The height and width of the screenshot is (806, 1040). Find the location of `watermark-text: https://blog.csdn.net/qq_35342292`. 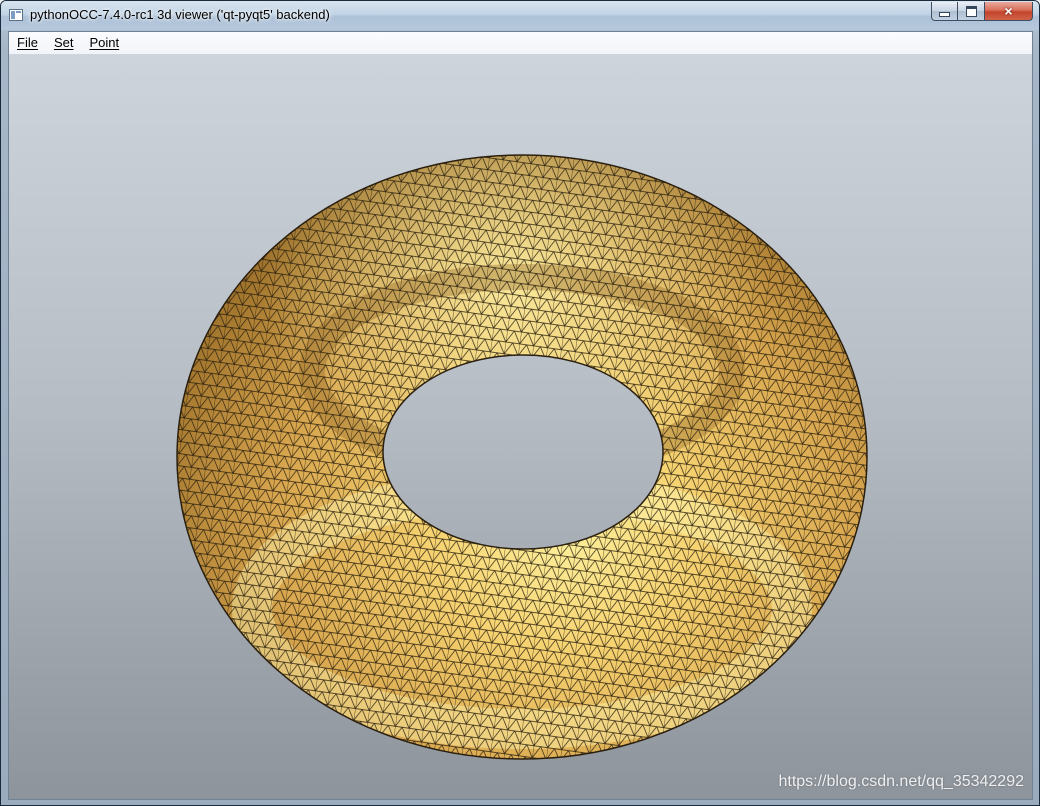

watermark-text: https://blog.csdn.net/qq_35342292 is located at coordinates (901, 781).